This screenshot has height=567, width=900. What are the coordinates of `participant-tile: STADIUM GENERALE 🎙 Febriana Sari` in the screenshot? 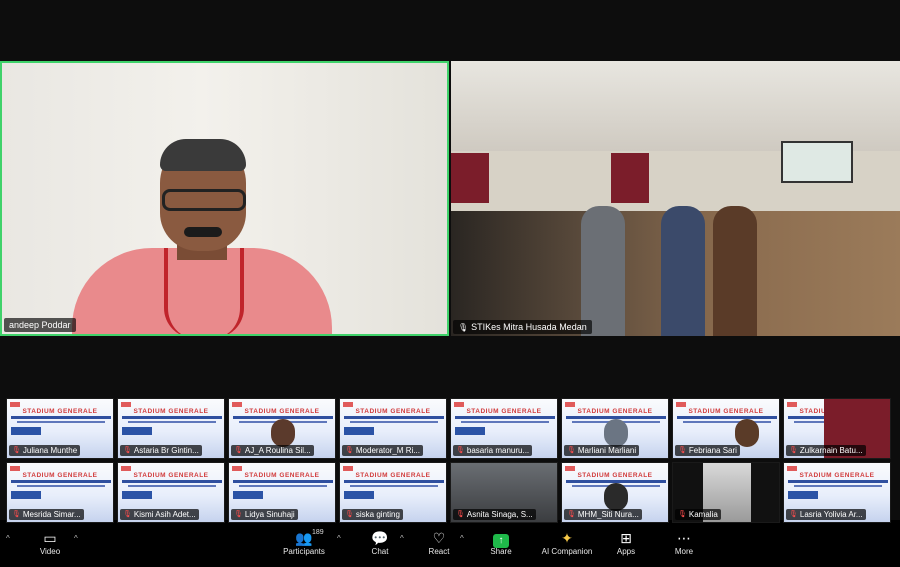 It's located at (726, 428).